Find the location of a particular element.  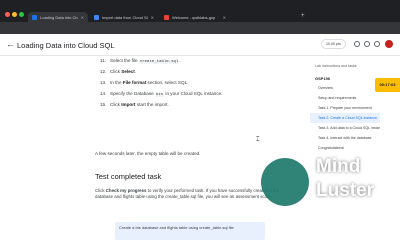

list-item: 15. Click Import start the import. is located at coordinates (134, 104).